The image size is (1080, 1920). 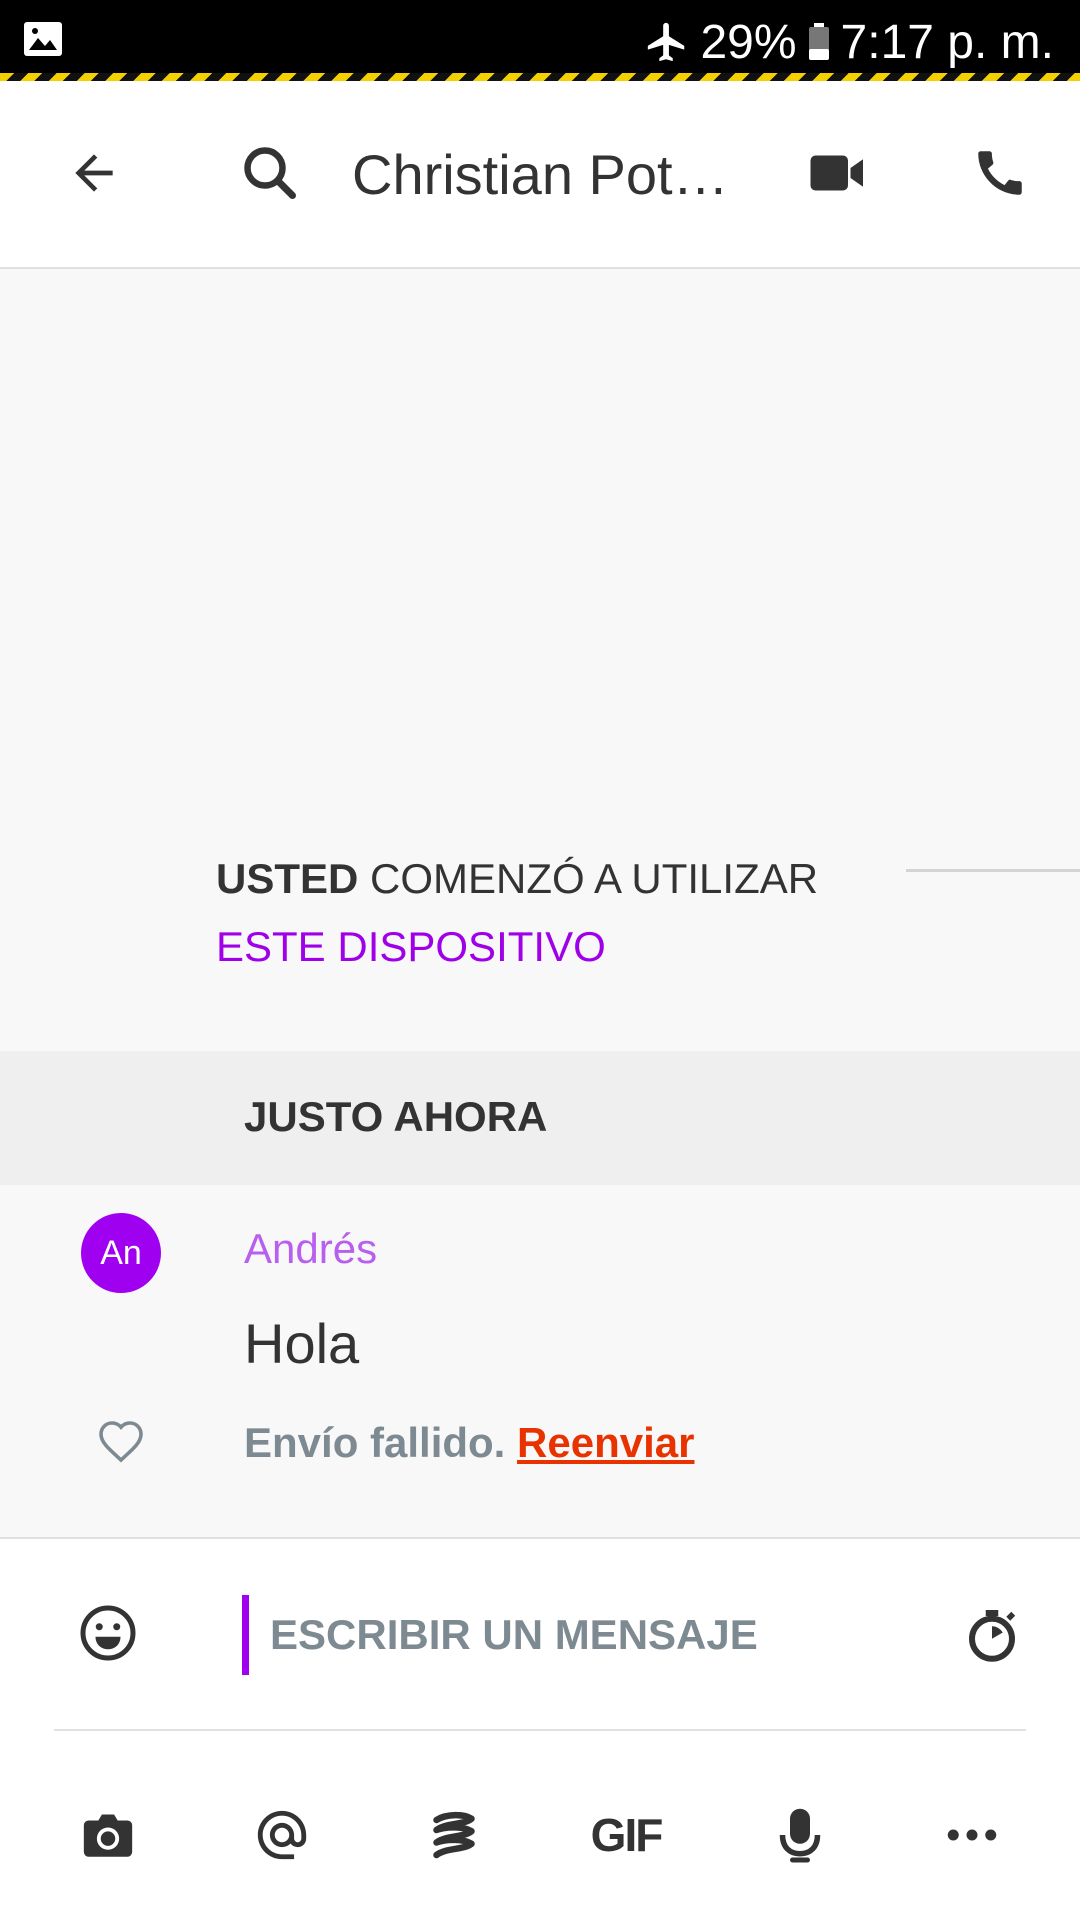 I want to click on send-failed-text: Envío fallido., so click(x=375, y=1442).